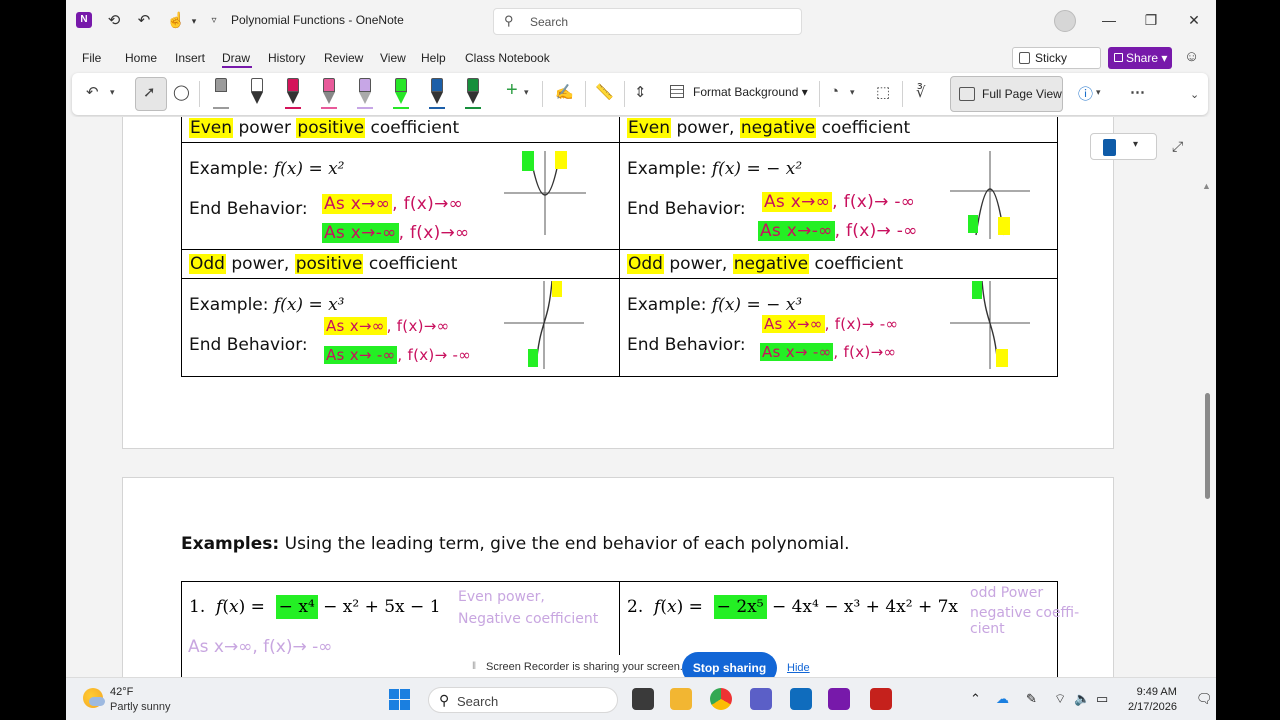 The height and width of the screenshot is (720, 1280). Describe the element at coordinates (444, 700) in the screenshot. I see `search-icon: ⚲` at that location.